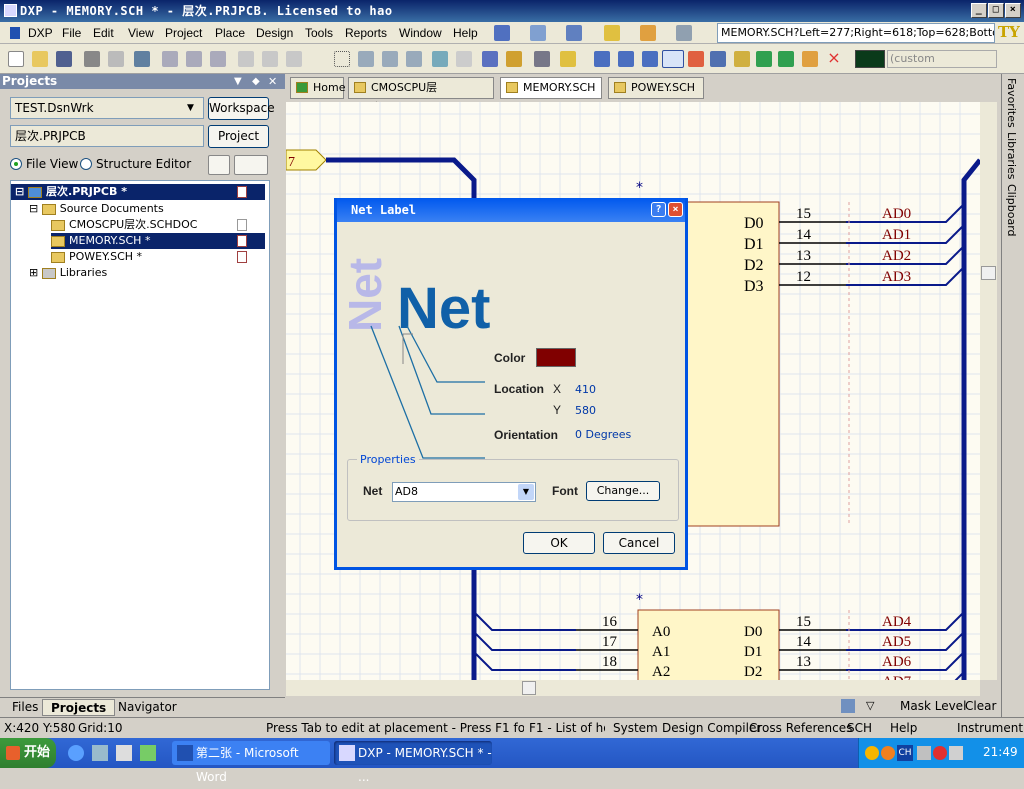 This screenshot has width=1024, height=789. Describe the element at coordinates (658, 209) in the screenshot. I see `help-icon: ?` at that location.